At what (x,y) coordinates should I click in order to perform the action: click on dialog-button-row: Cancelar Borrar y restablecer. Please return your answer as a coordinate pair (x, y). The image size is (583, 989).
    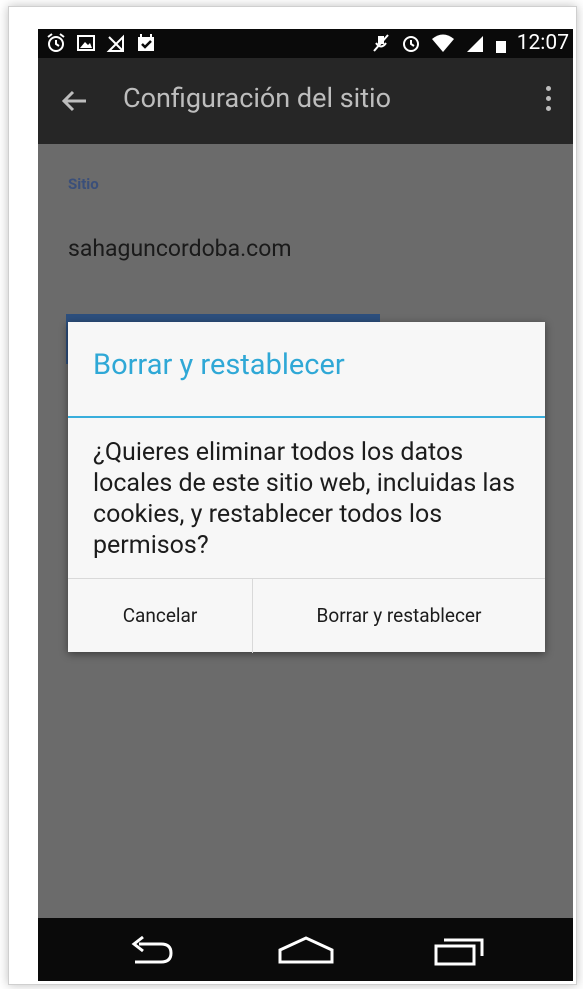
    Looking at the image, I should click on (306, 615).